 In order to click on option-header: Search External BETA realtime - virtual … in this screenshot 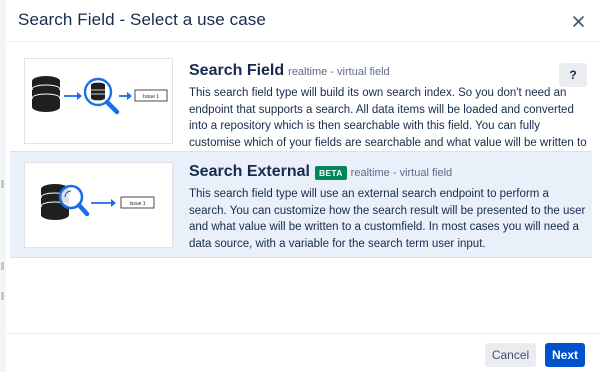, I will do `click(320, 172)`.